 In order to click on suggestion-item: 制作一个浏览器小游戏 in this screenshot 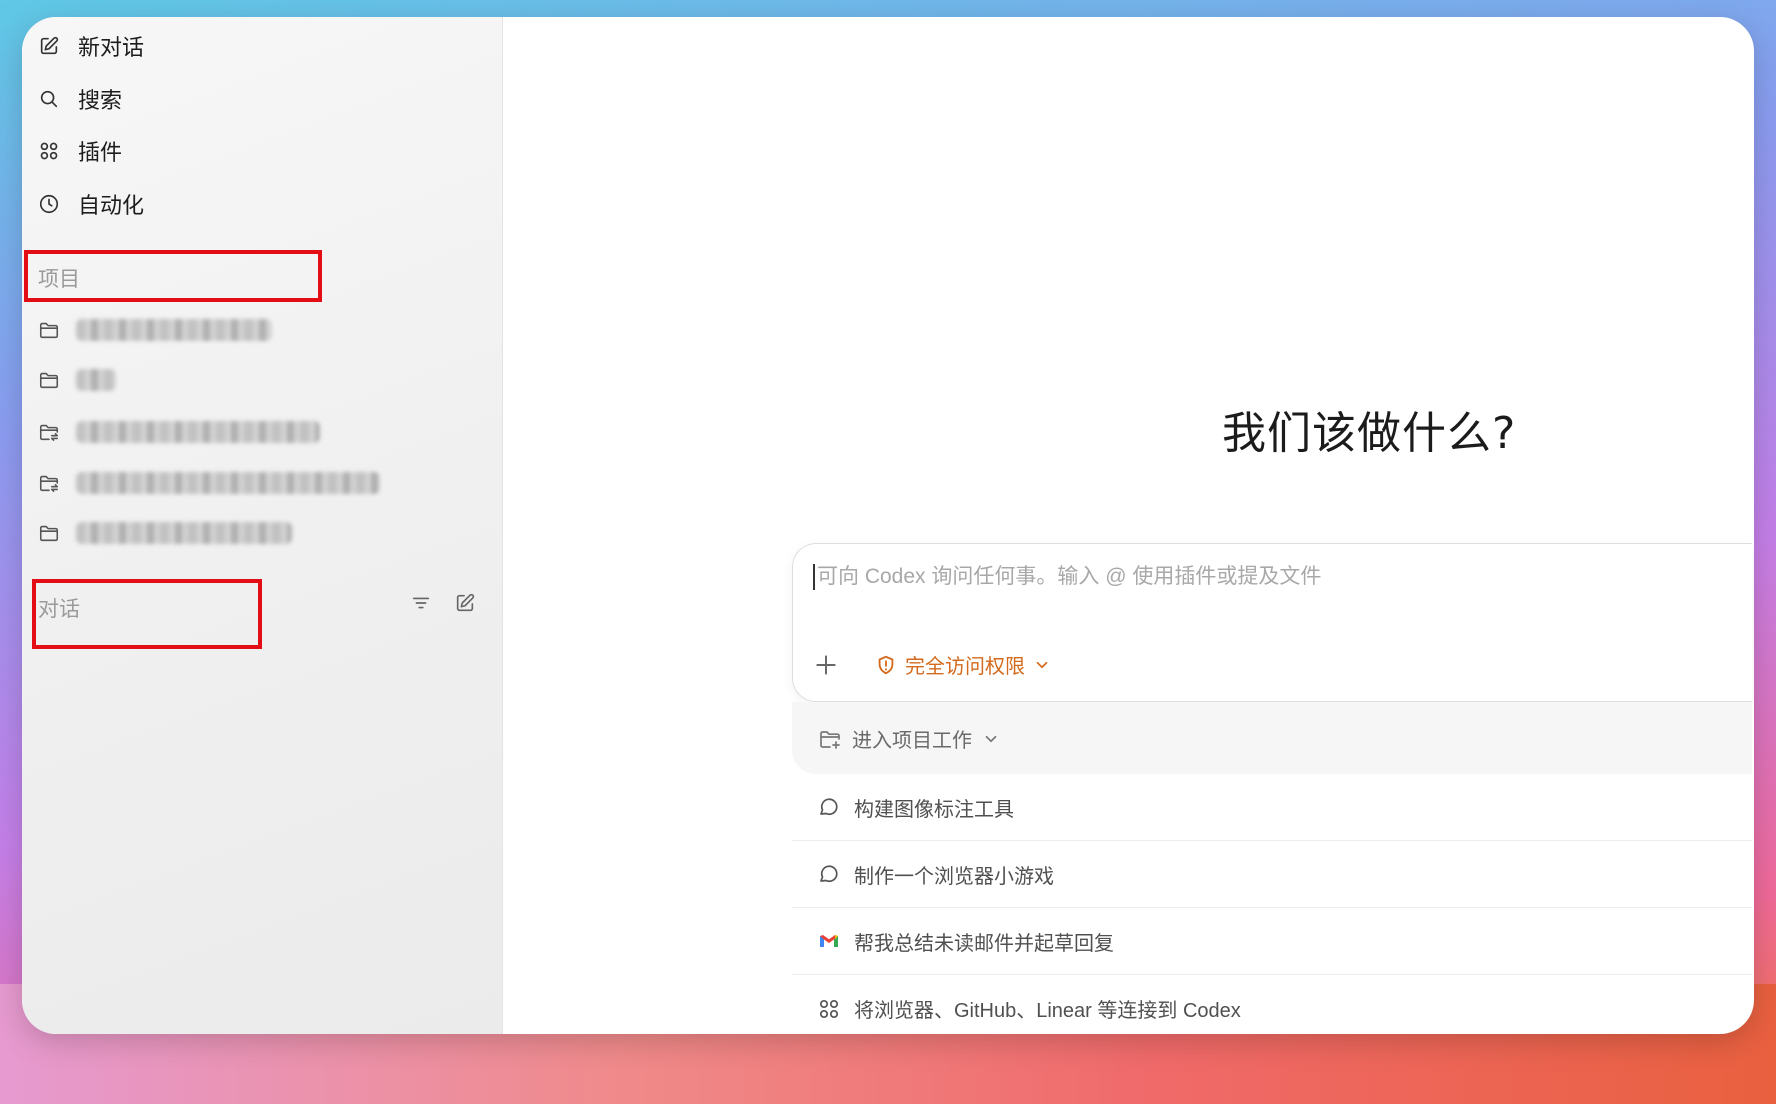, I will do `click(1272, 874)`.